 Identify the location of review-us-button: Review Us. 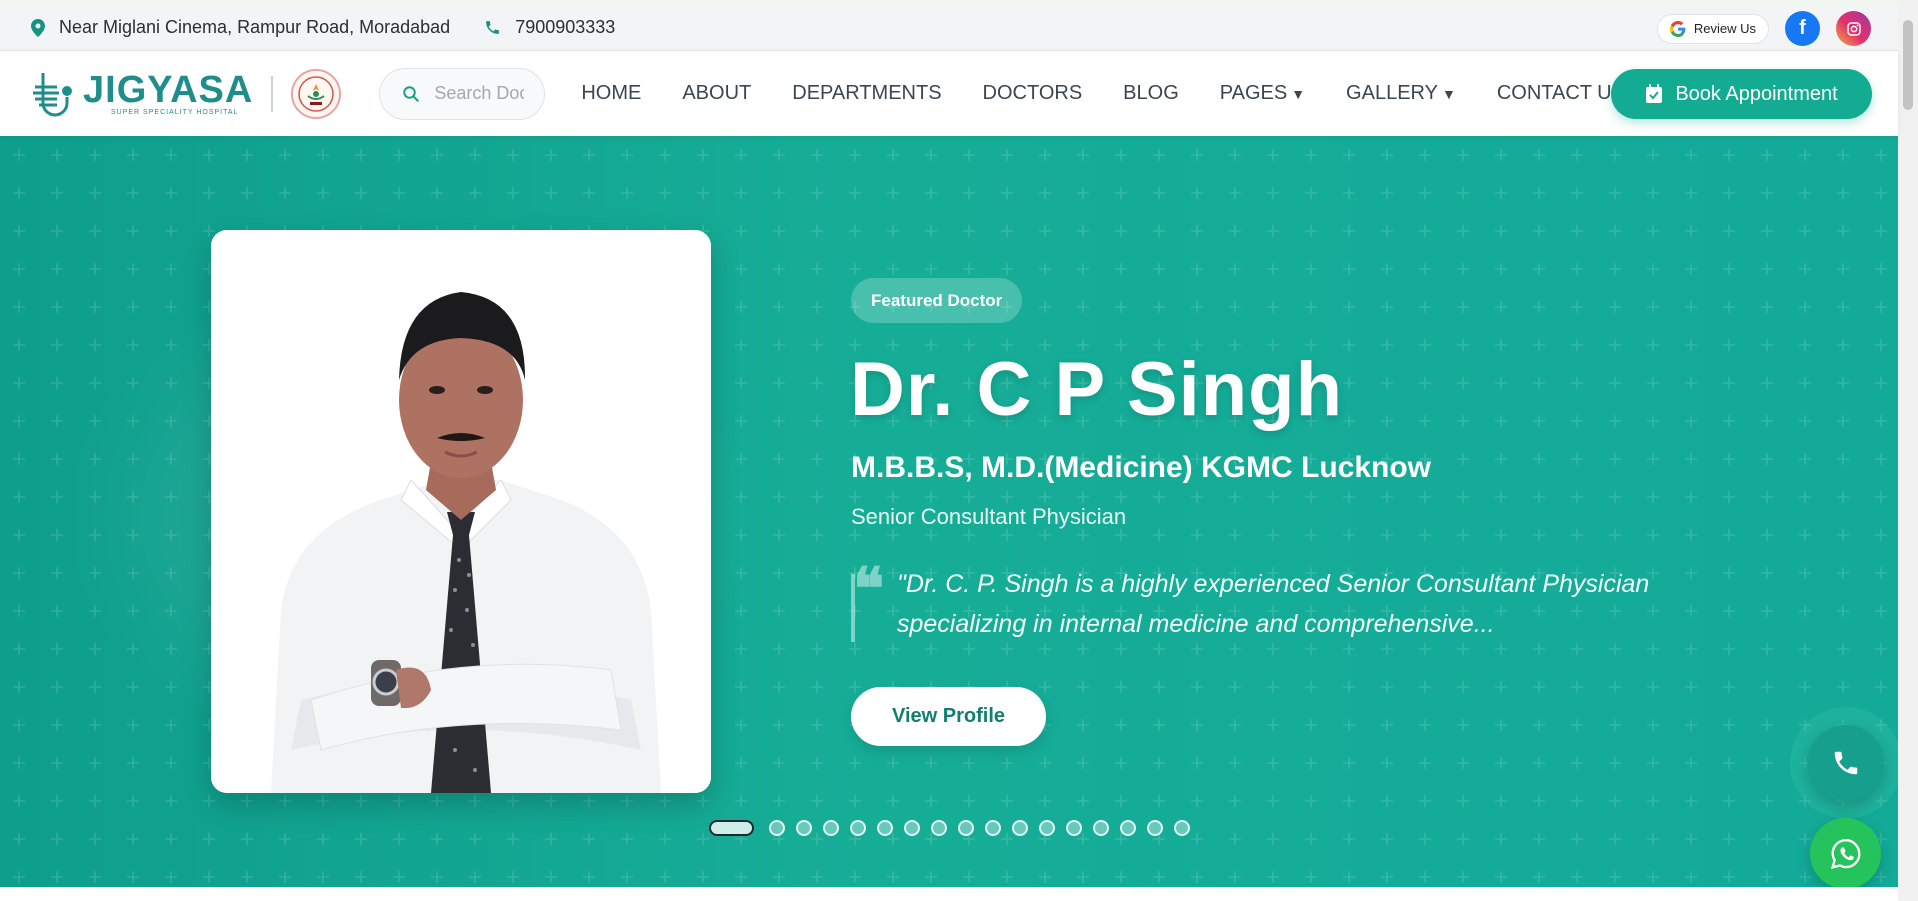
(1712, 28).